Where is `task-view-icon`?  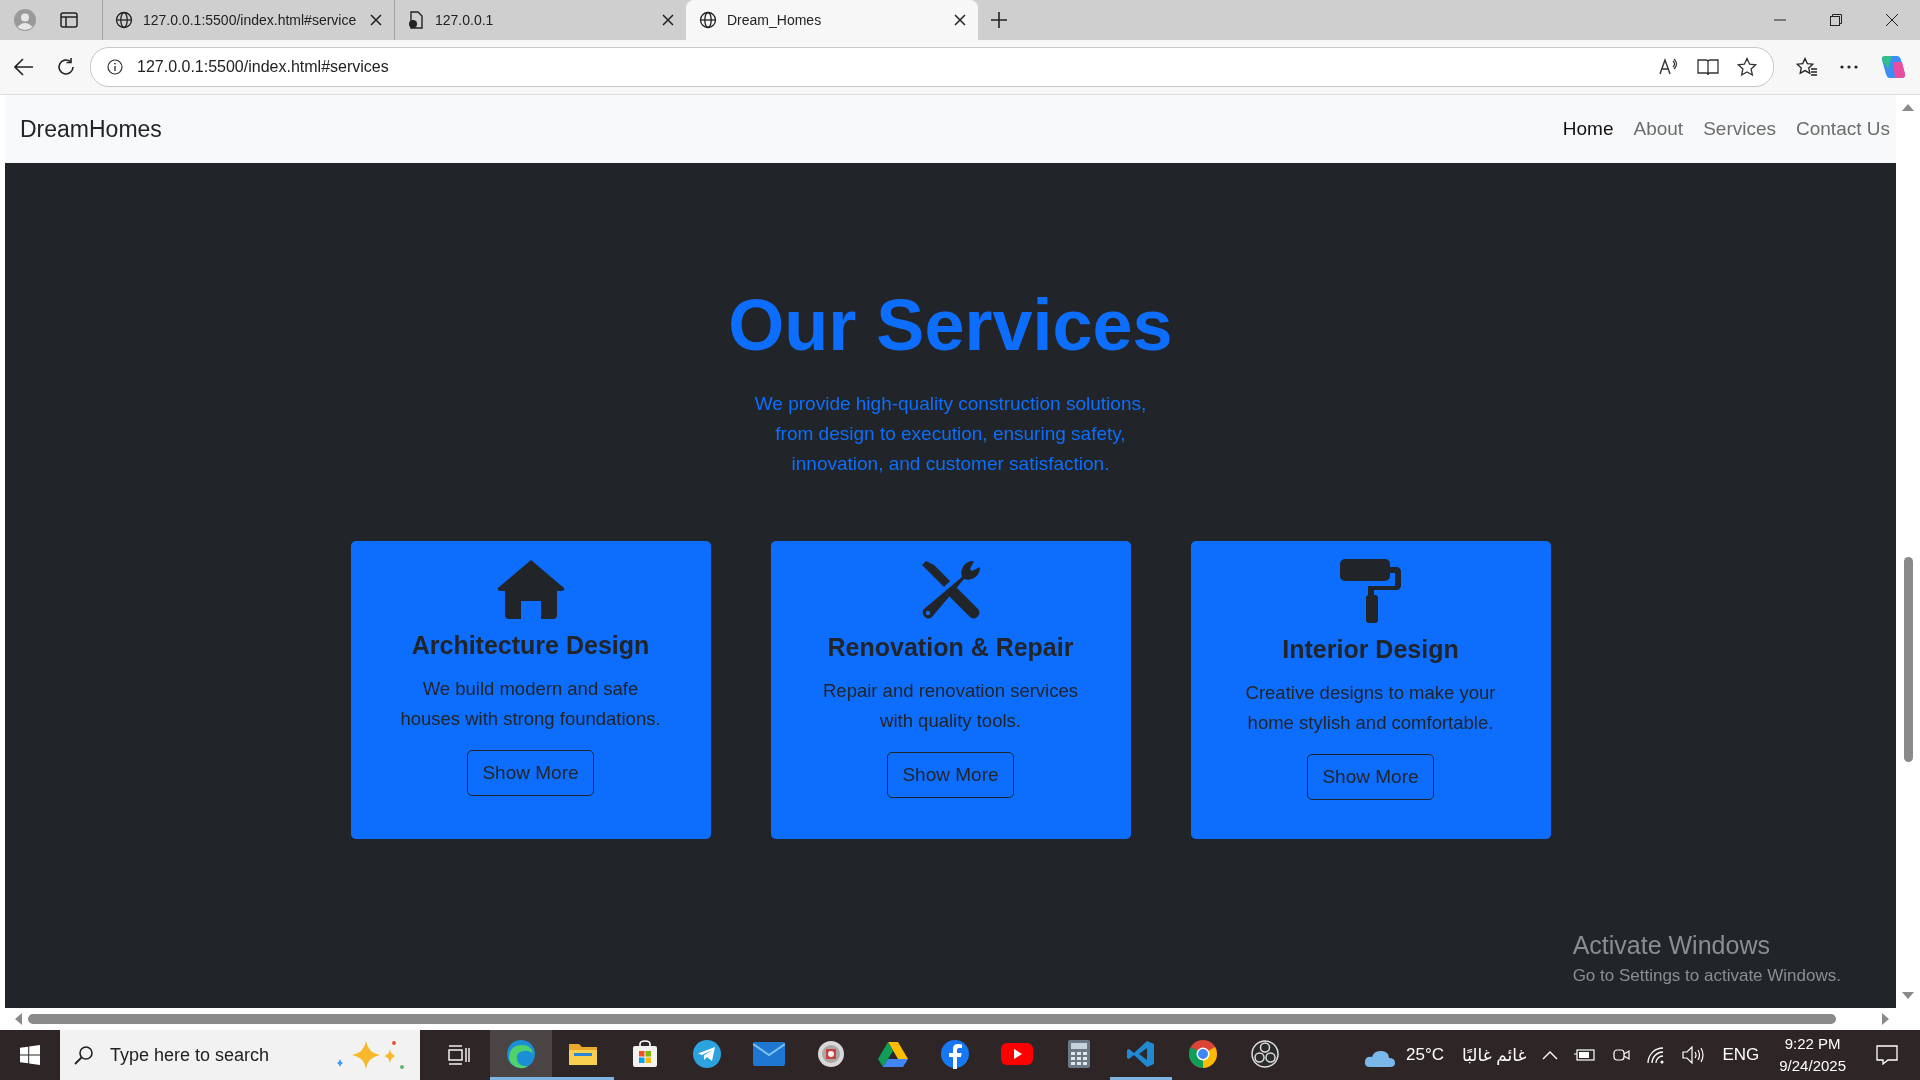
task-view-icon is located at coordinates (459, 1055).